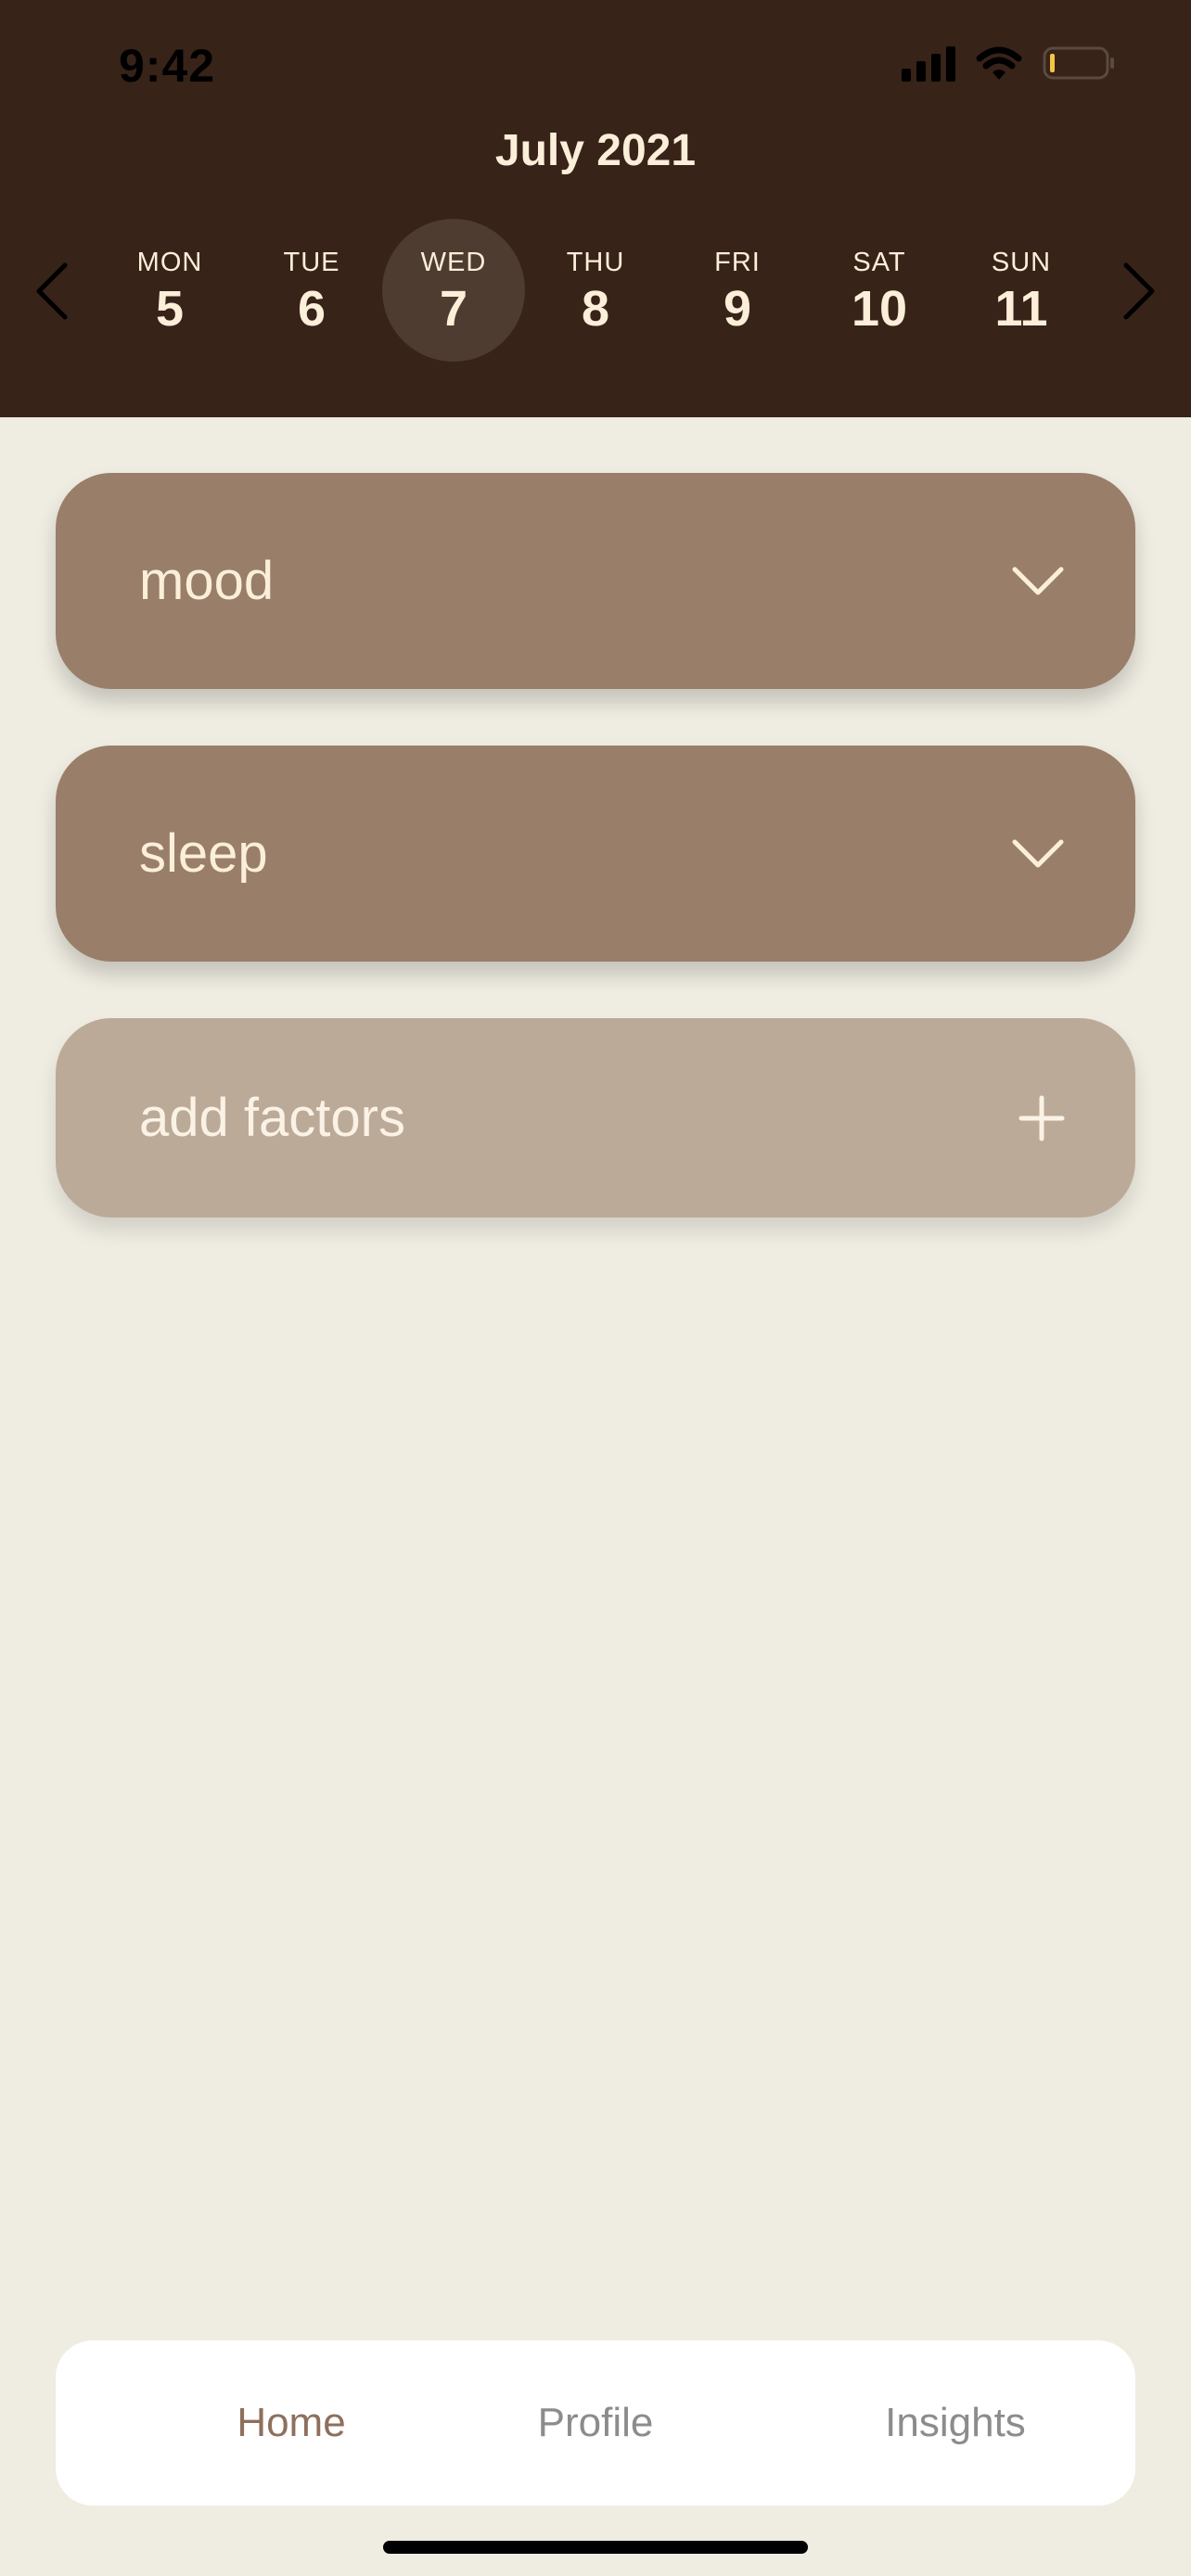  I want to click on day-number: 6, so click(312, 308).